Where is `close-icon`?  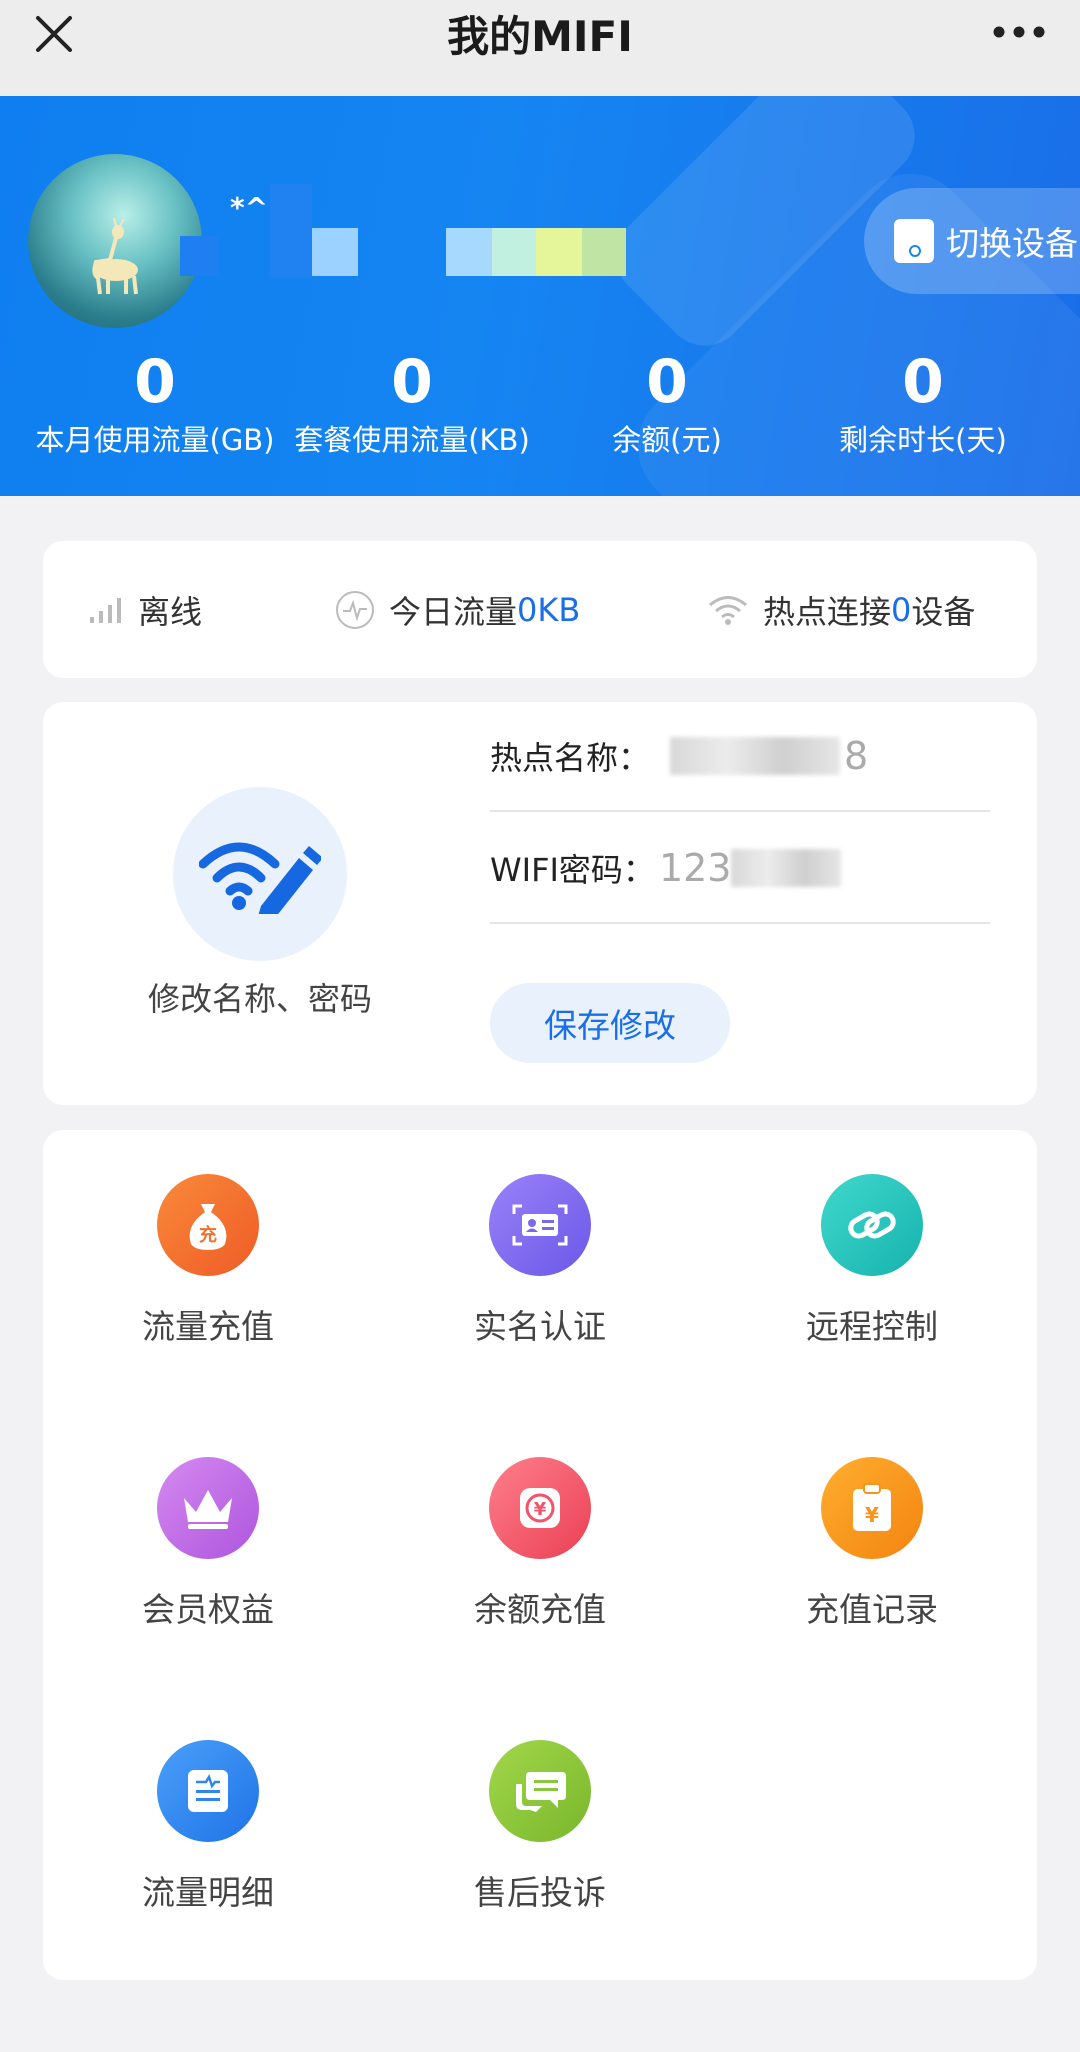 close-icon is located at coordinates (54, 34).